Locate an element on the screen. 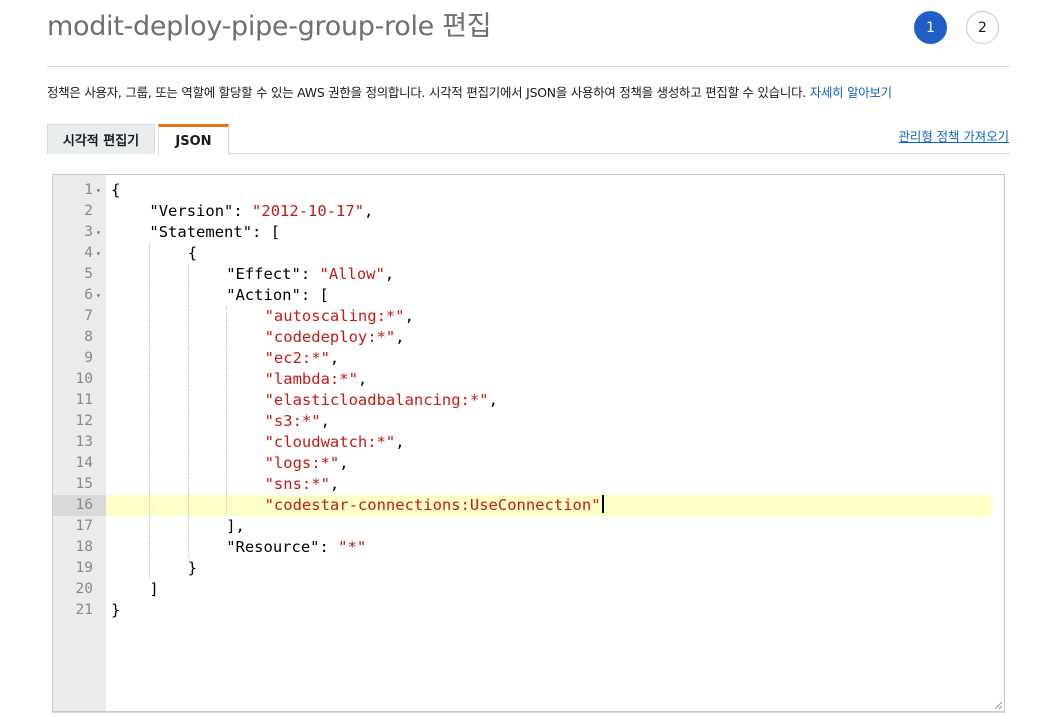  import-managed-policy-link: 관리형 정책 가져오기 is located at coordinates (954, 136).